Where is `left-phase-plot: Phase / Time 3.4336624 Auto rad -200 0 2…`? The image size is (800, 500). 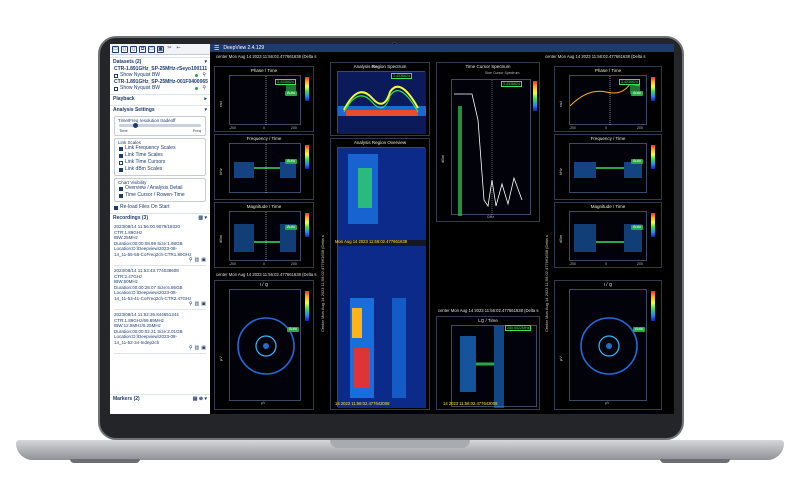 left-phase-plot: Phase / Time 3.4336624 Auto rad -200 0 2… is located at coordinates (264, 99).